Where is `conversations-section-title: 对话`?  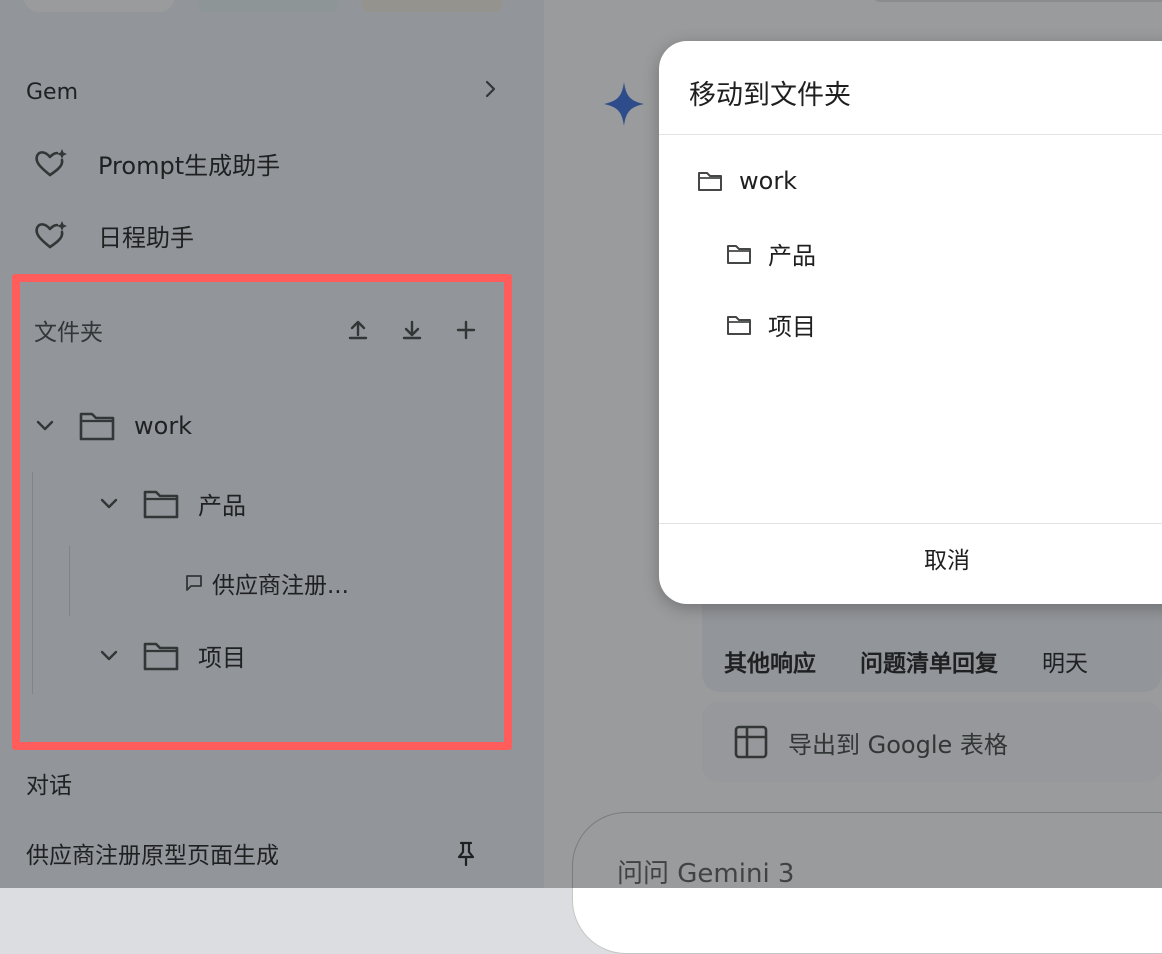
conversations-section-title: 对话 is located at coordinates (49, 786).